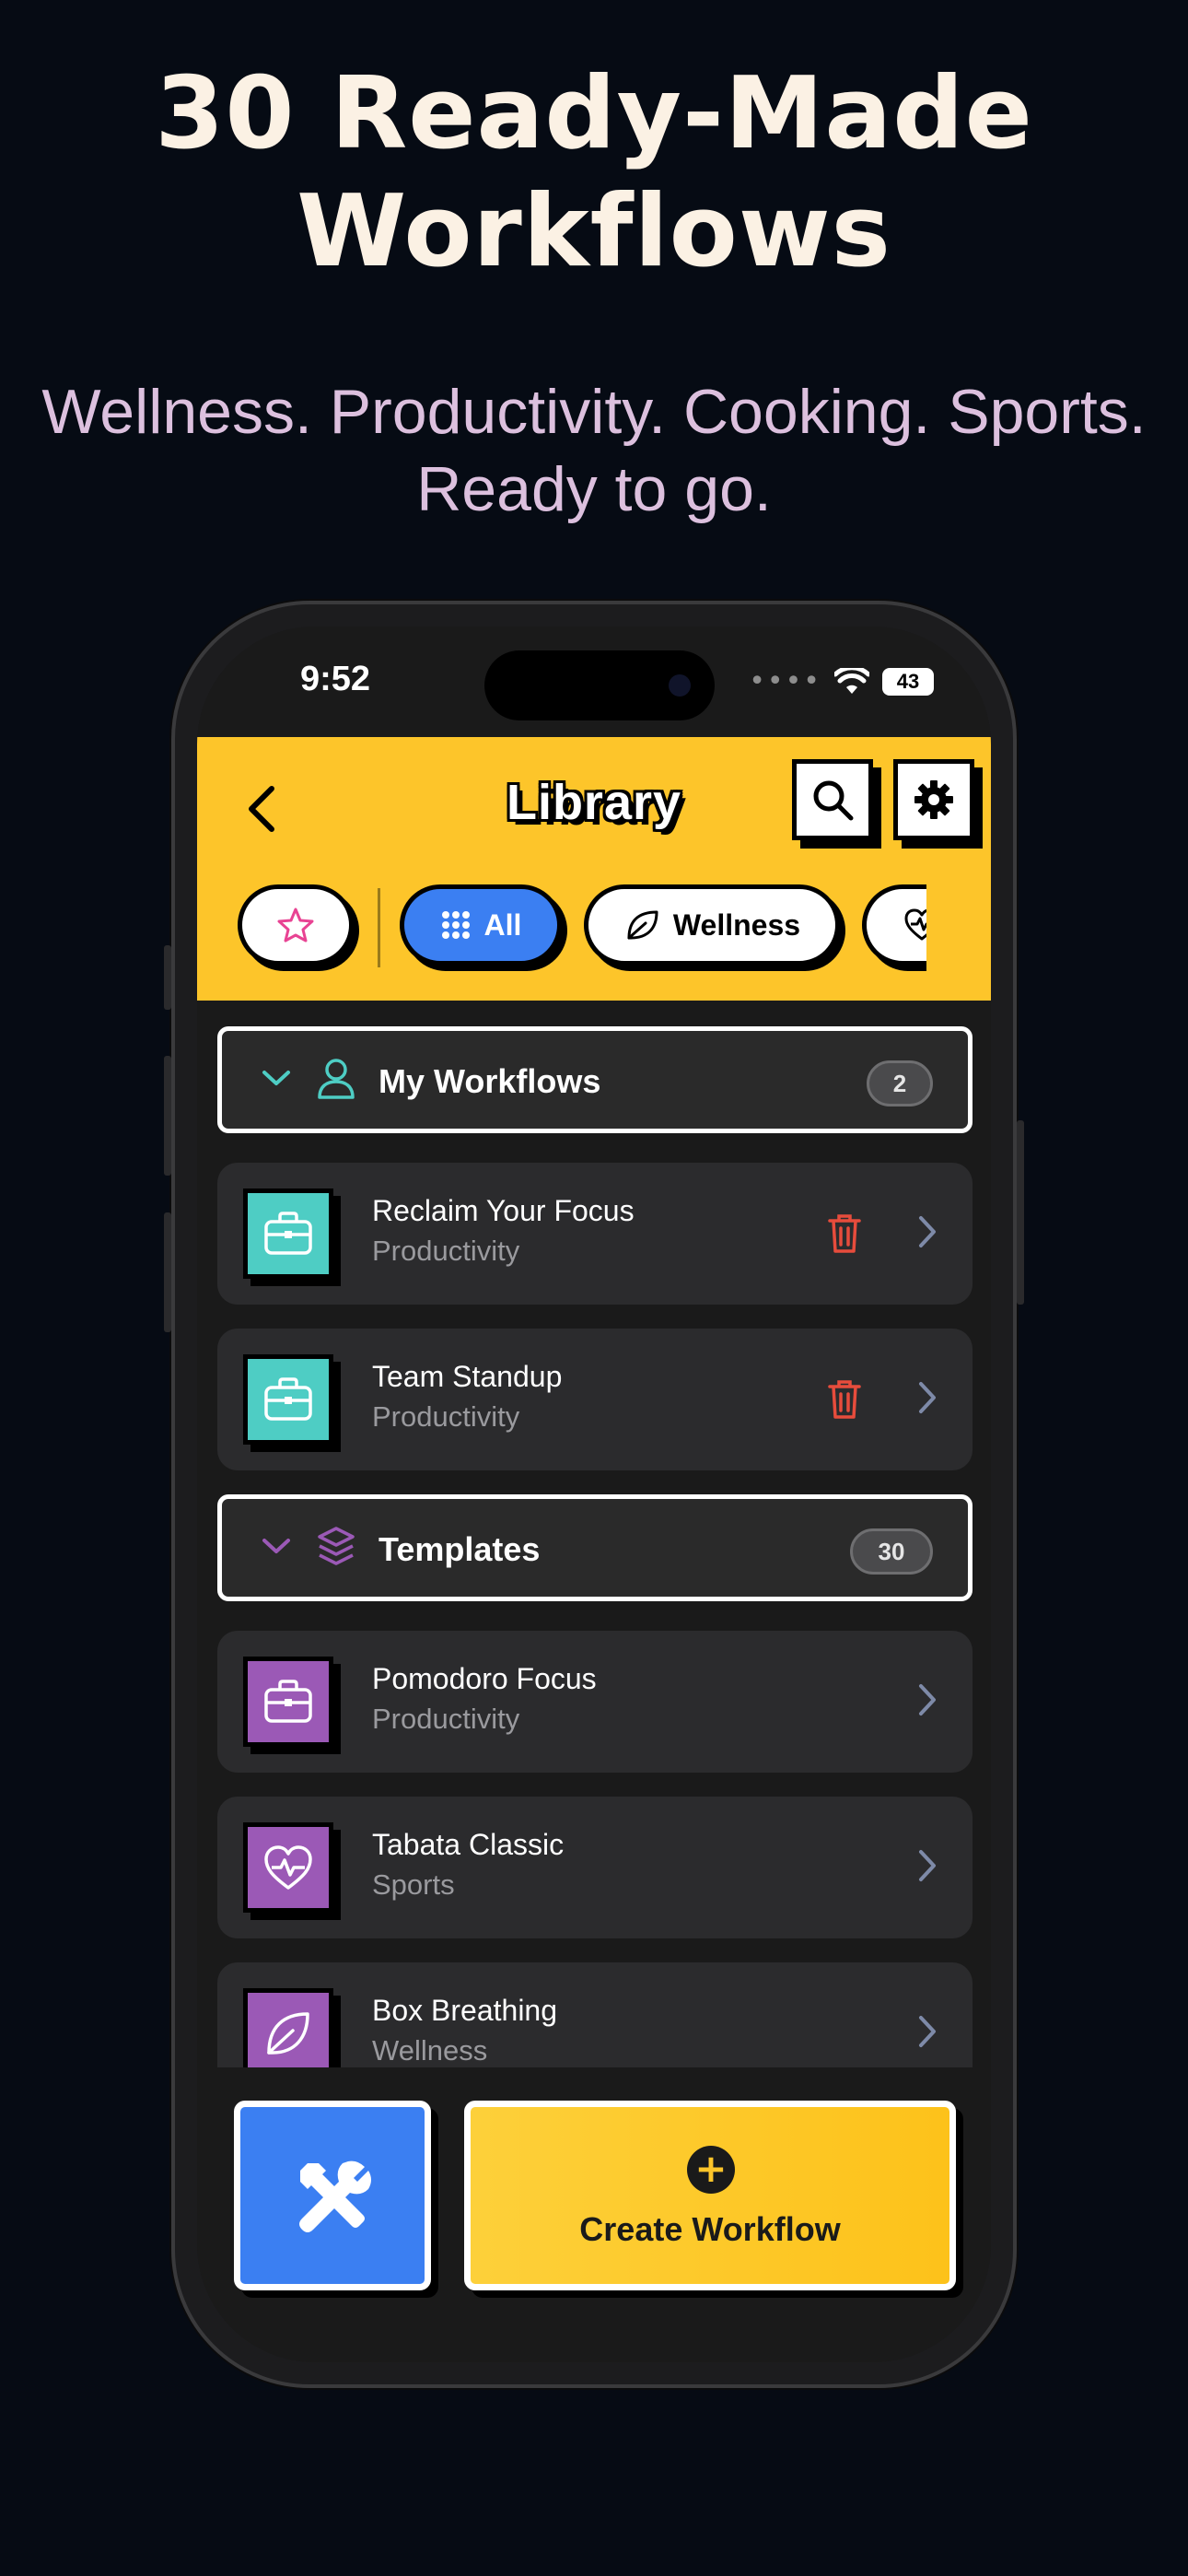  I want to click on filter-chip-wellness: Wellness, so click(712, 925).